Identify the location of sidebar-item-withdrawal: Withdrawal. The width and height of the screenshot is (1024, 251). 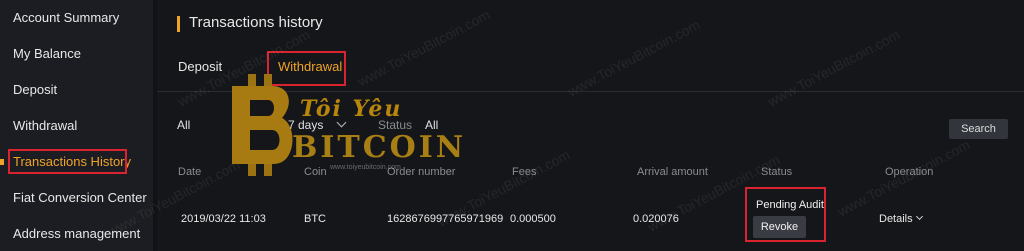
(76, 126).